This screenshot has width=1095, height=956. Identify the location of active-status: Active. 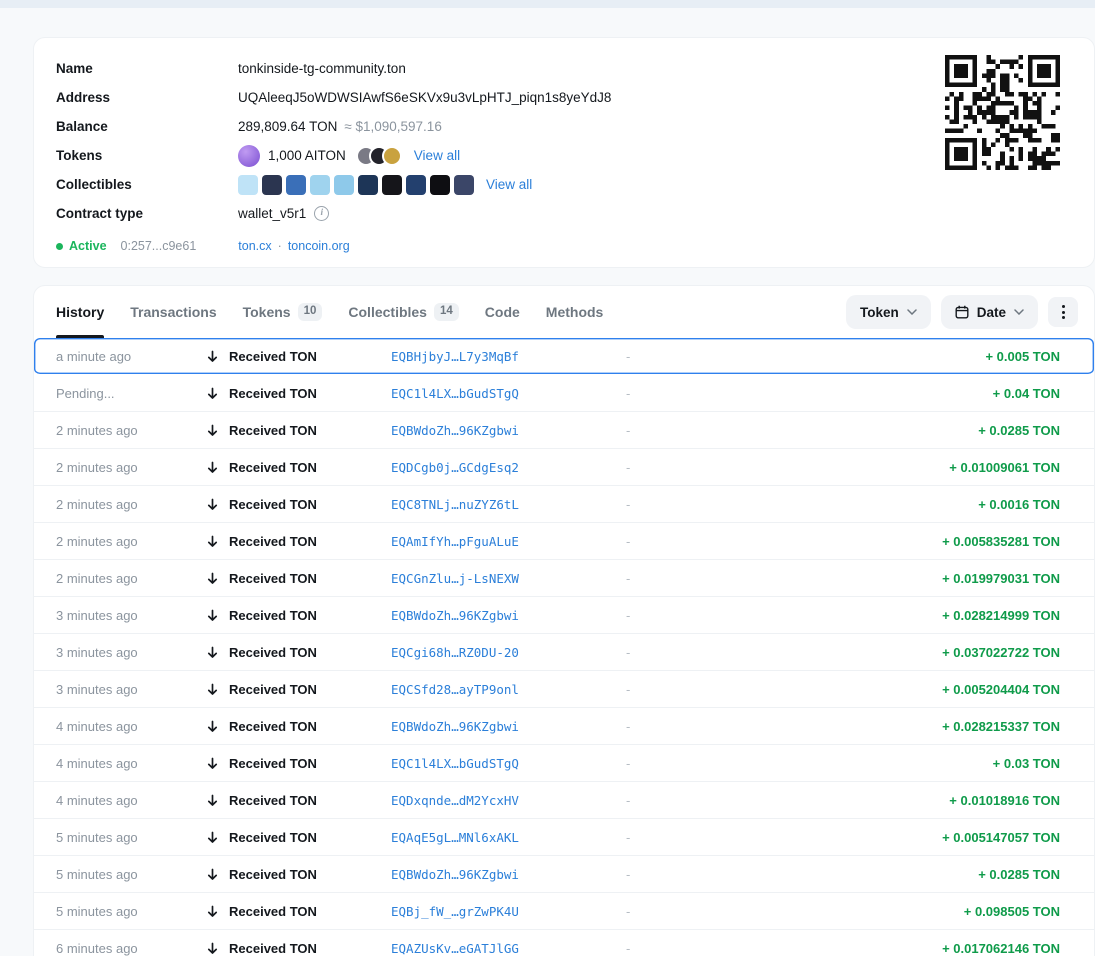
(88, 246).